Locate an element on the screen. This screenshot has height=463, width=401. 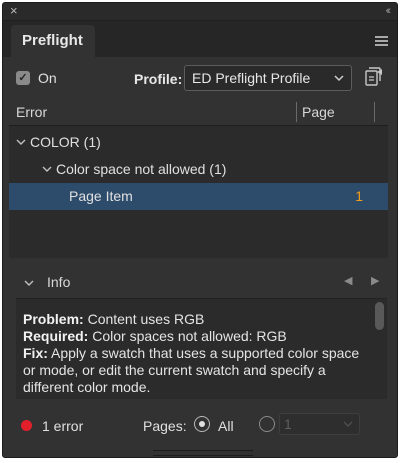
error-list-header: Error Page is located at coordinates (198, 112).